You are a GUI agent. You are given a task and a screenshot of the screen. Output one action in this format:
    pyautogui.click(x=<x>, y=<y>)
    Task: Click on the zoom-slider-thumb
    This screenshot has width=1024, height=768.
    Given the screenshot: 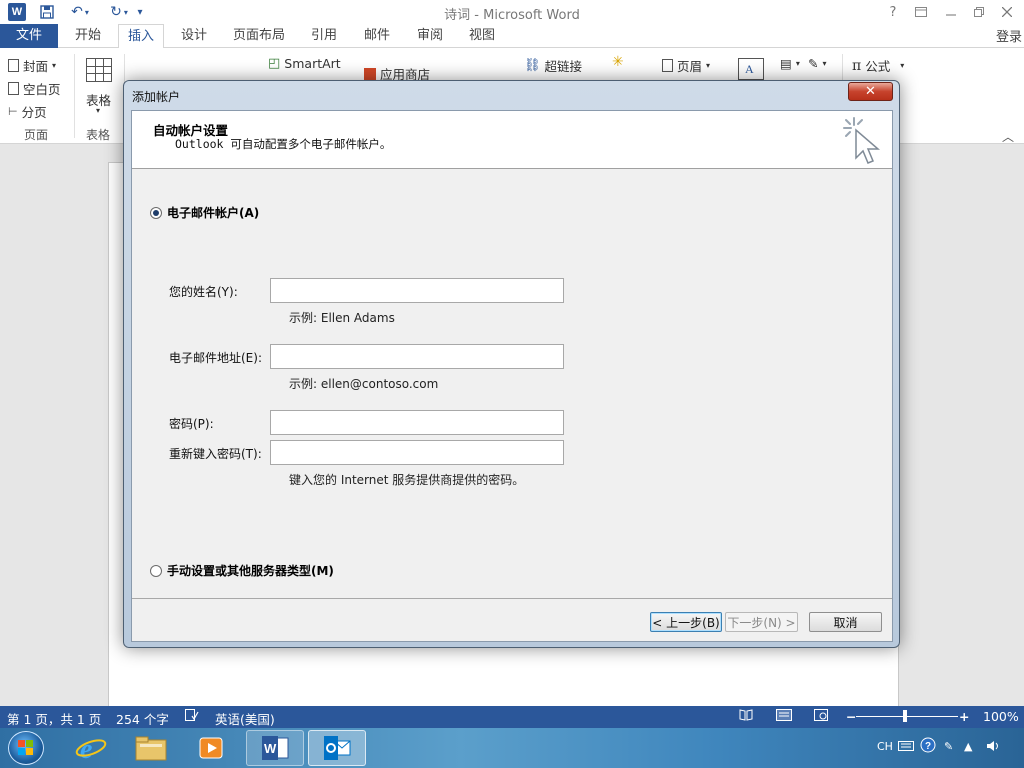 What is the action you would take?
    pyautogui.click(x=905, y=716)
    